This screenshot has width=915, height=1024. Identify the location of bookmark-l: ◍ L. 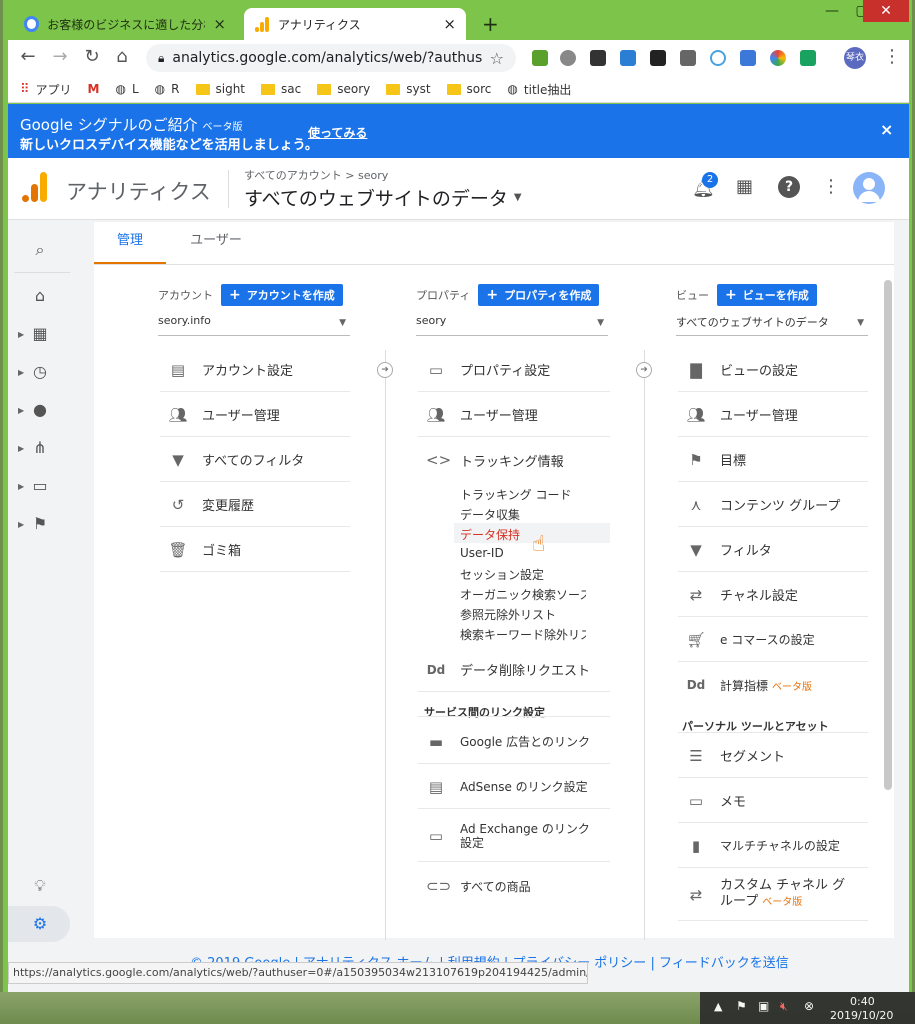
(127, 89).